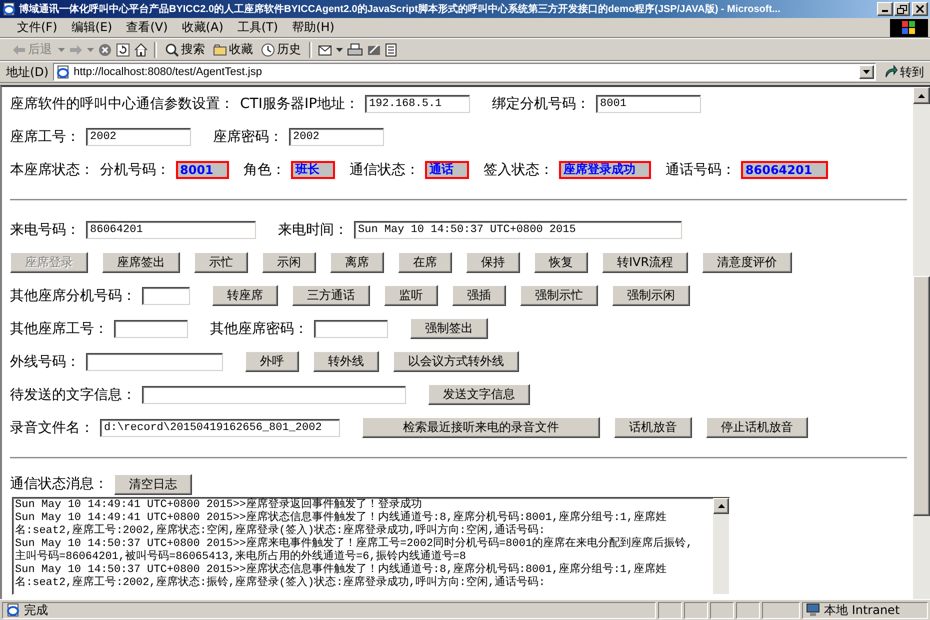 The image size is (930, 620). Describe the element at coordinates (171, 229) in the screenshot. I see `input-field: 86064201` at that location.